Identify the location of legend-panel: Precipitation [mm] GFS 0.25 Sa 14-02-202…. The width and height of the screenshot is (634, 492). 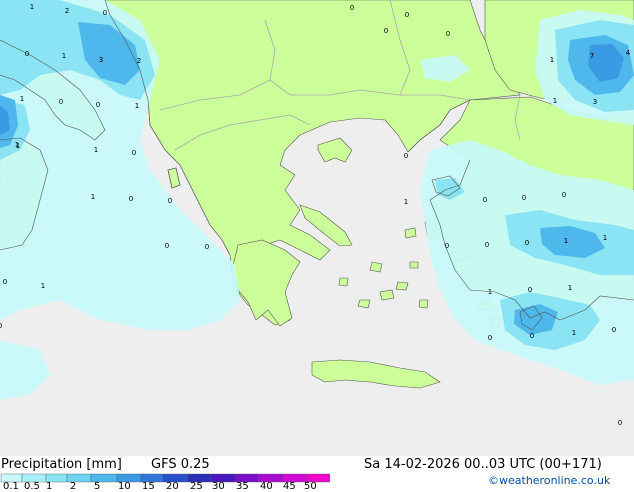
(317, 474).